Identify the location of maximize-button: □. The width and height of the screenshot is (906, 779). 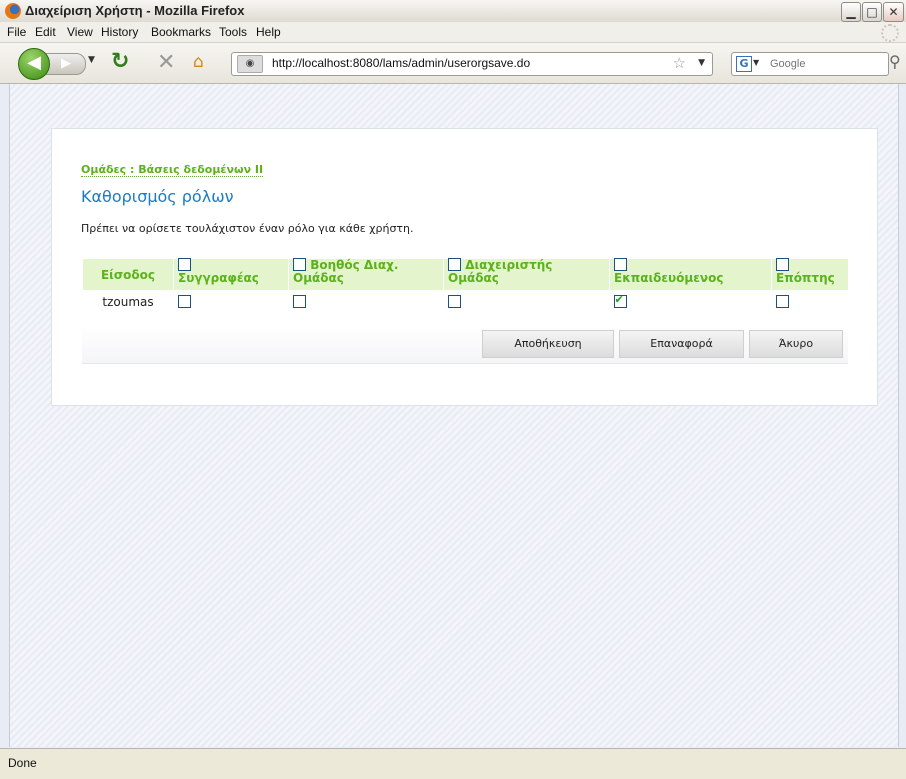
(872, 12).